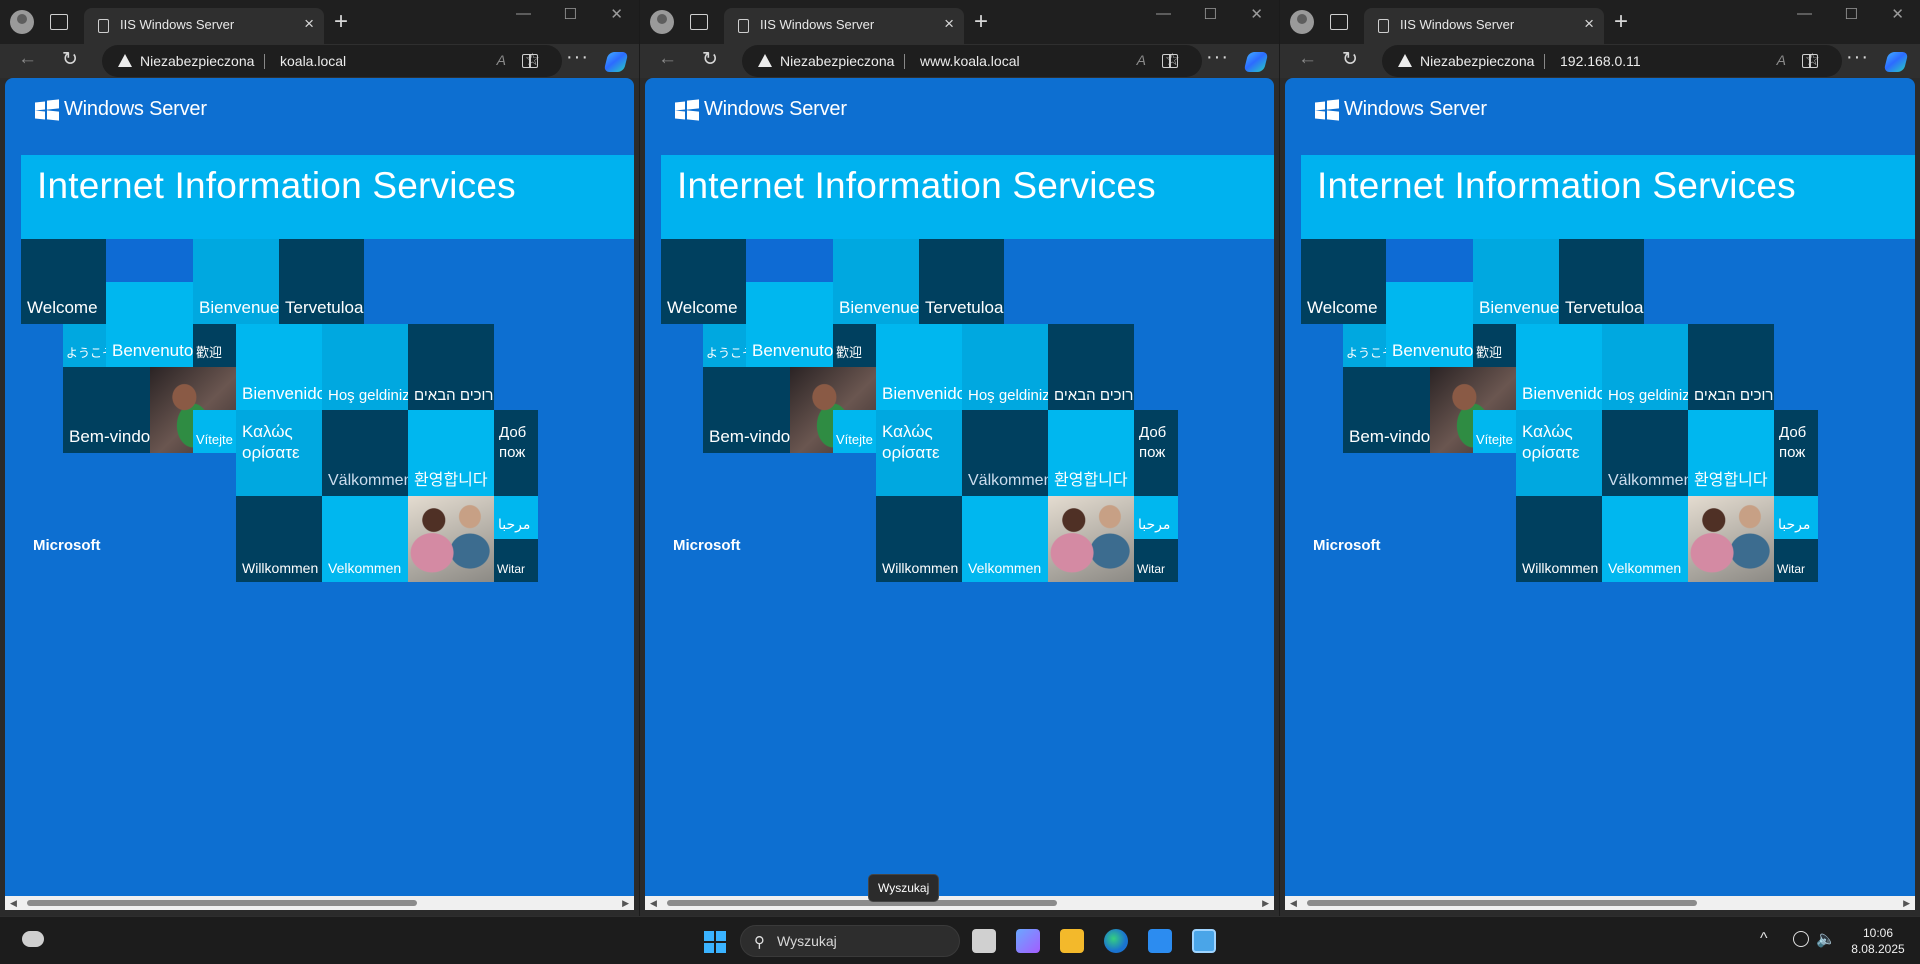 This screenshot has width=1920, height=964. What do you see at coordinates (33, 939) in the screenshot?
I see `weather-icon` at bounding box center [33, 939].